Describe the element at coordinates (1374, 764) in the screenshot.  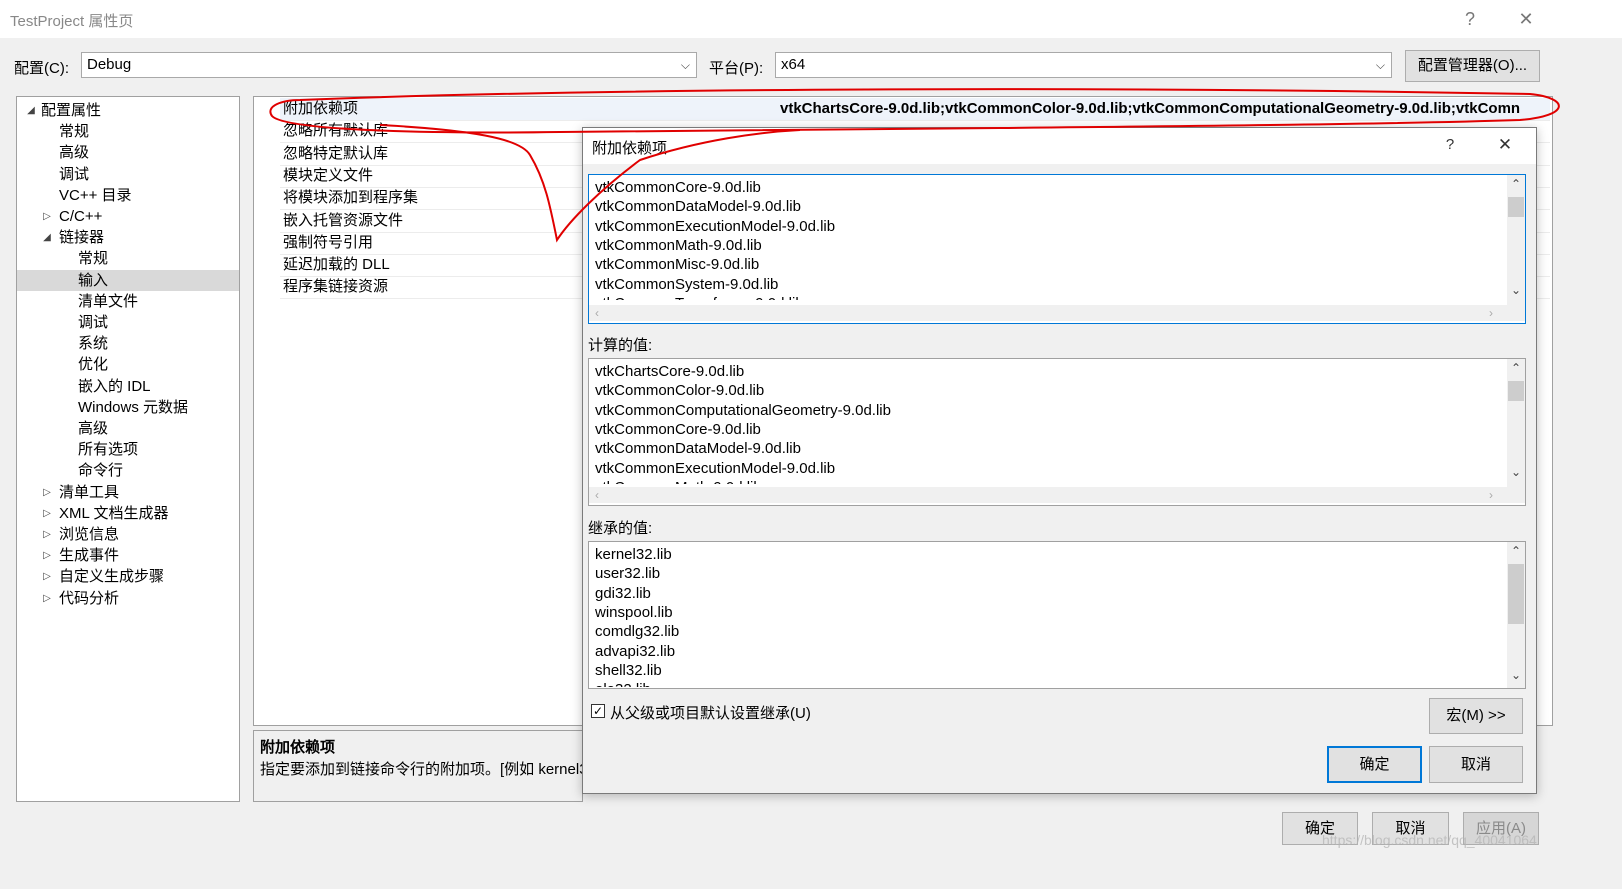
I see `dialog-ok-button: 确定` at that location.